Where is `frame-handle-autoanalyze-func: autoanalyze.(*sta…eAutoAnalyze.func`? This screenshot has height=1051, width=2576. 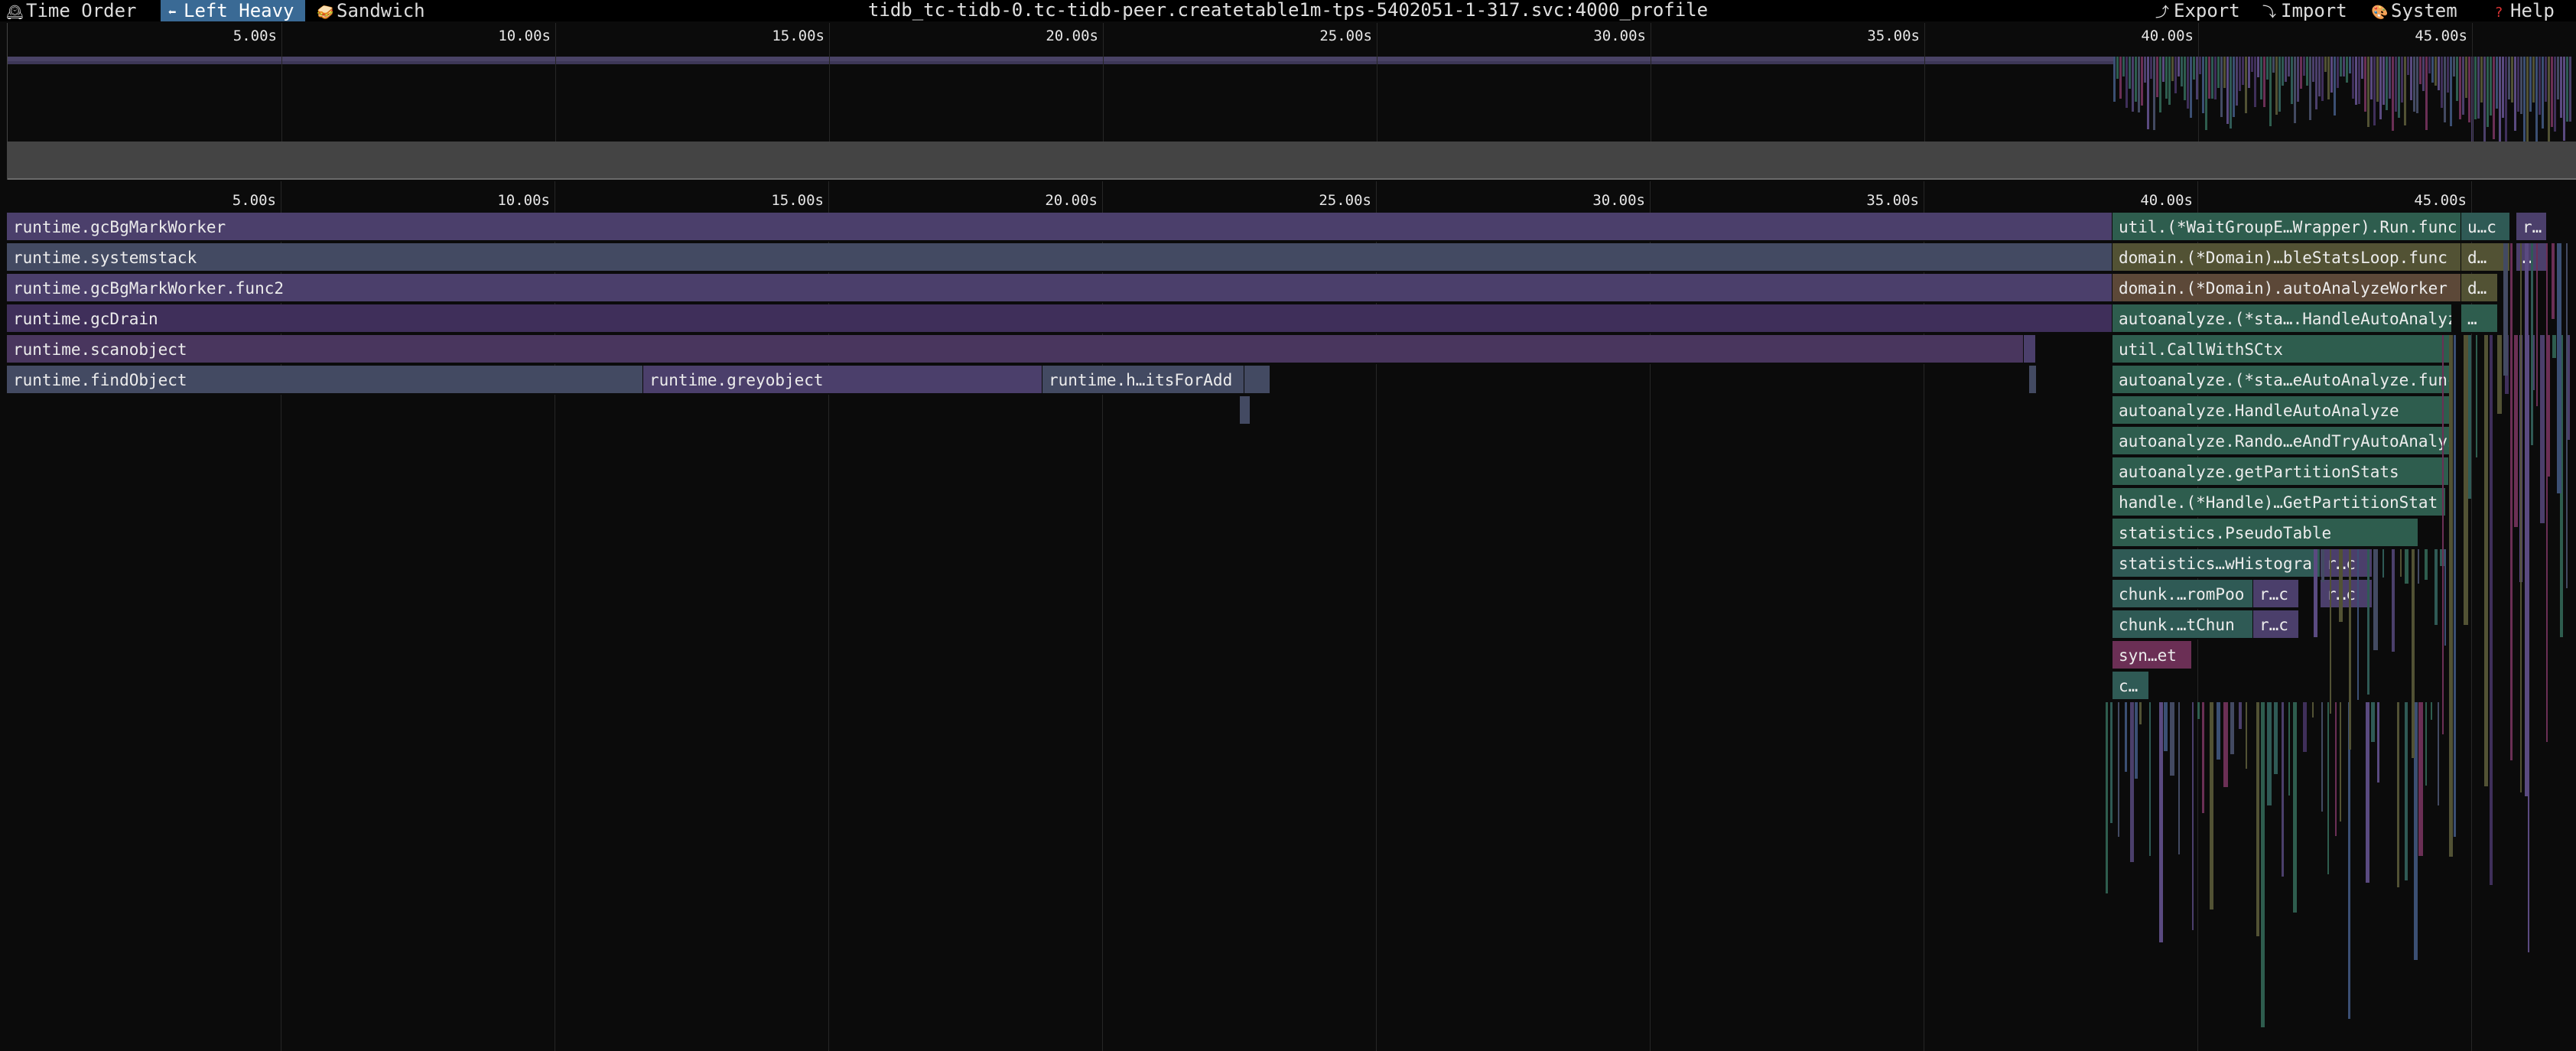
frame-handle-autoanalyze-func: autoanalyze.(*sta…eAutoAnalyze.func is located at coordinates (2282, 380).